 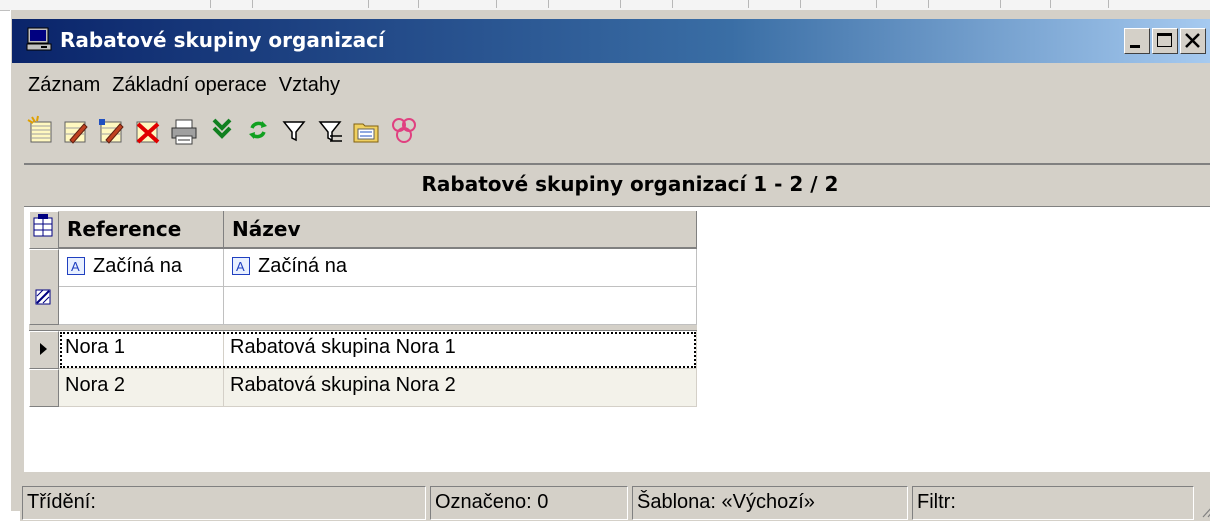 I want to click on minimize-icon, so click(x=1135, y=46).